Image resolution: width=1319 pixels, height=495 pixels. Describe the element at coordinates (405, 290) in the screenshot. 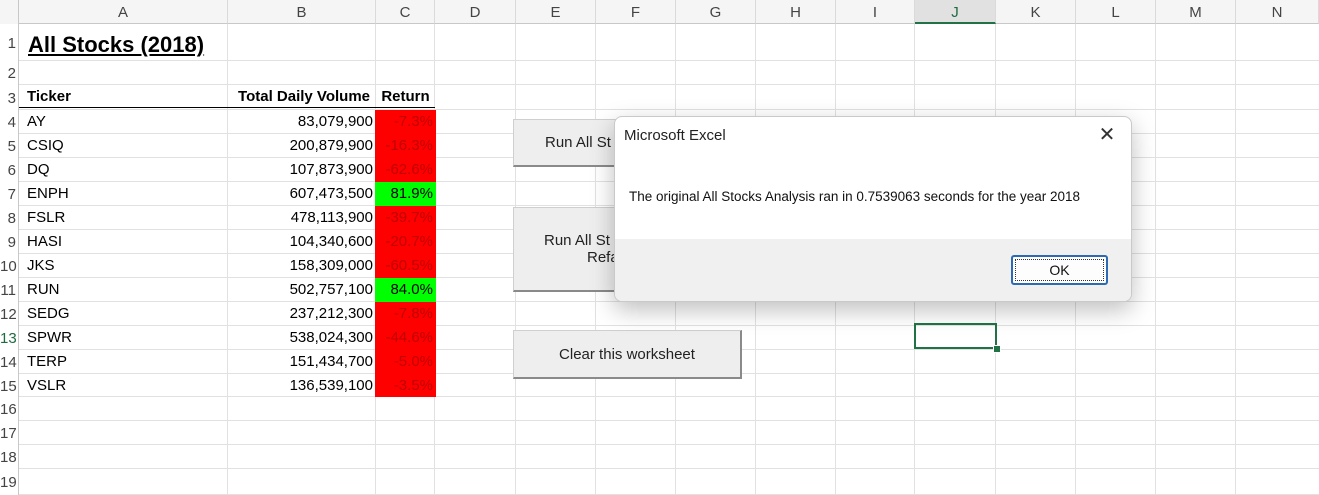

I see `cell-return: 84.0%` at that location.